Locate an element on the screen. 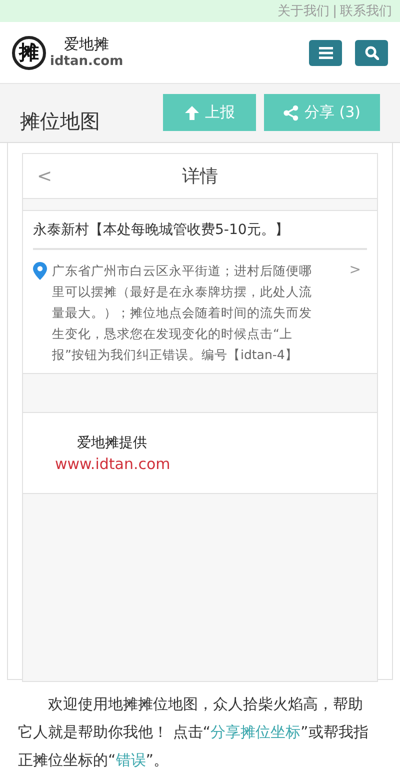 The image size is (400, 780). intro-link: 错误 is located at coordinates (131, 760).